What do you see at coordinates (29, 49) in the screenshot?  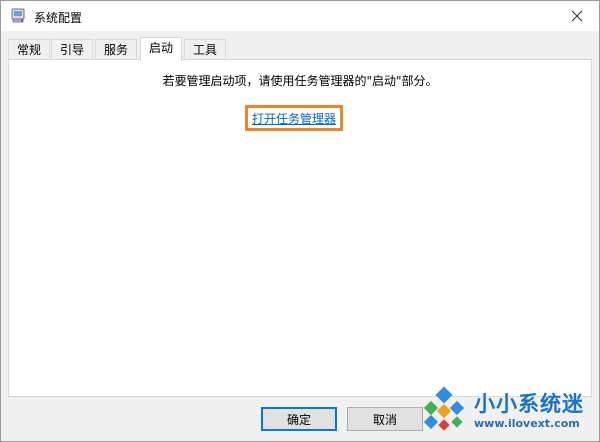 I see `tab-general: 常规` at bounding box center [29, 49].